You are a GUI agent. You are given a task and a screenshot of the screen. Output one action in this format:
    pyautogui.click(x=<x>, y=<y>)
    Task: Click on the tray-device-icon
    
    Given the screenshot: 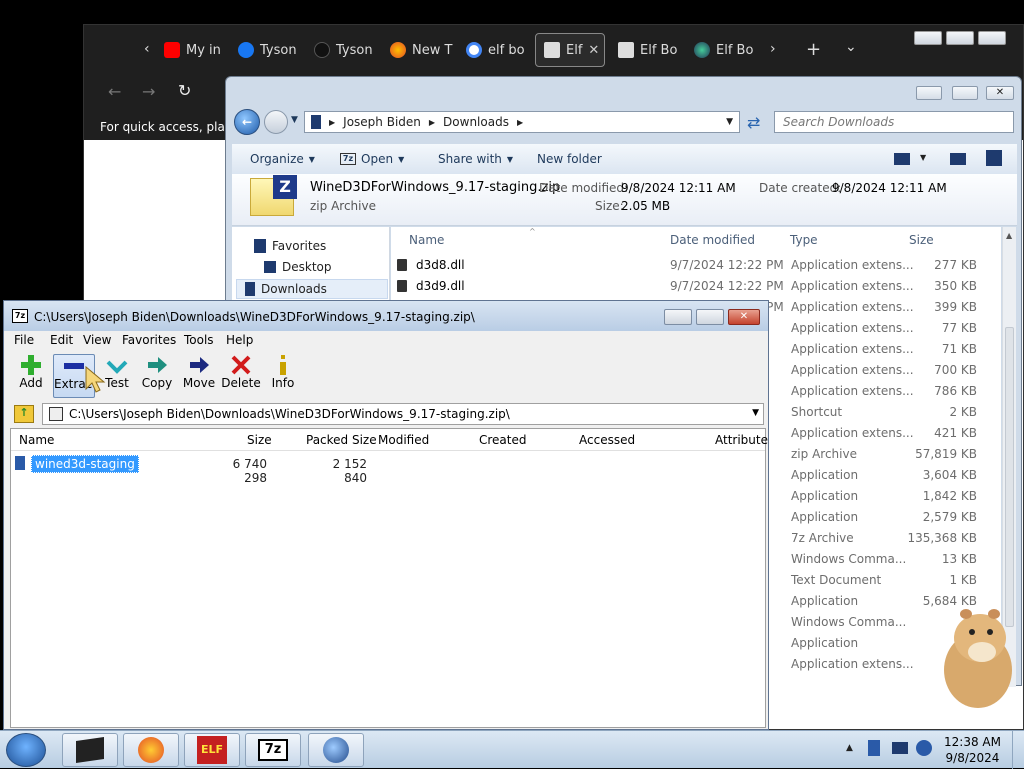 What is the action you would take?
    pyautogui.click(x=874, y=748)
    